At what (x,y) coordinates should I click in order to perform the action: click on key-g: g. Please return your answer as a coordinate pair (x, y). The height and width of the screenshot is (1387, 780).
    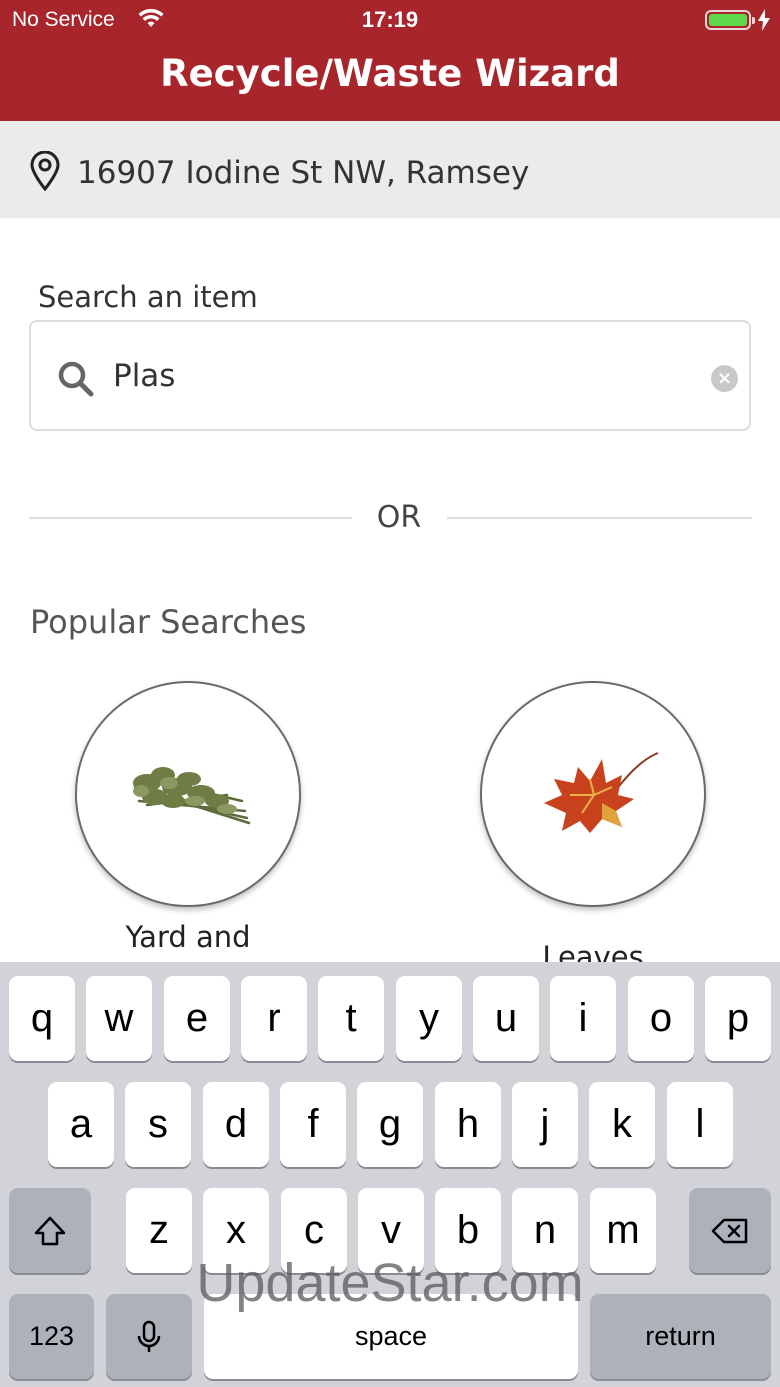
    Looking at the image, I should click on (390, 1124).